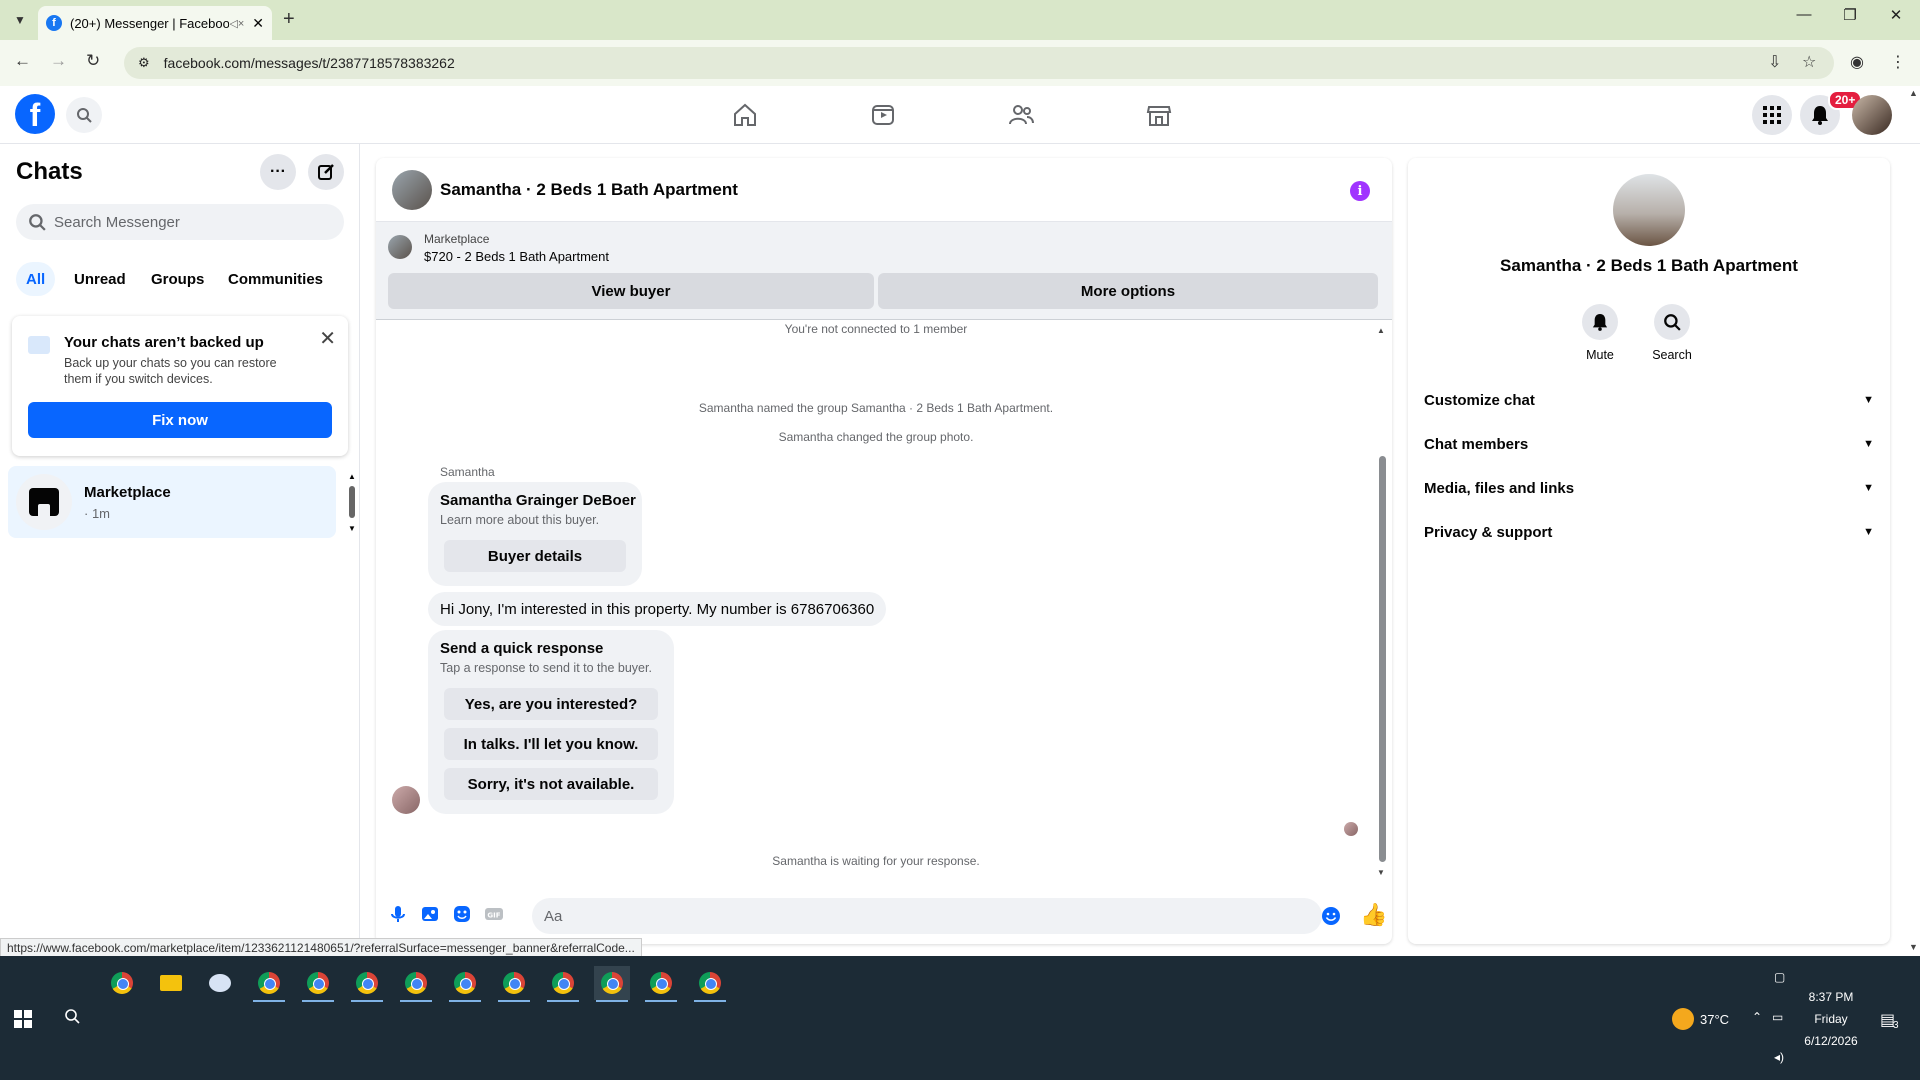  Describe the element at coordinates (23, 1019) in the screenshot. I see `windows-start-icon` at that location.